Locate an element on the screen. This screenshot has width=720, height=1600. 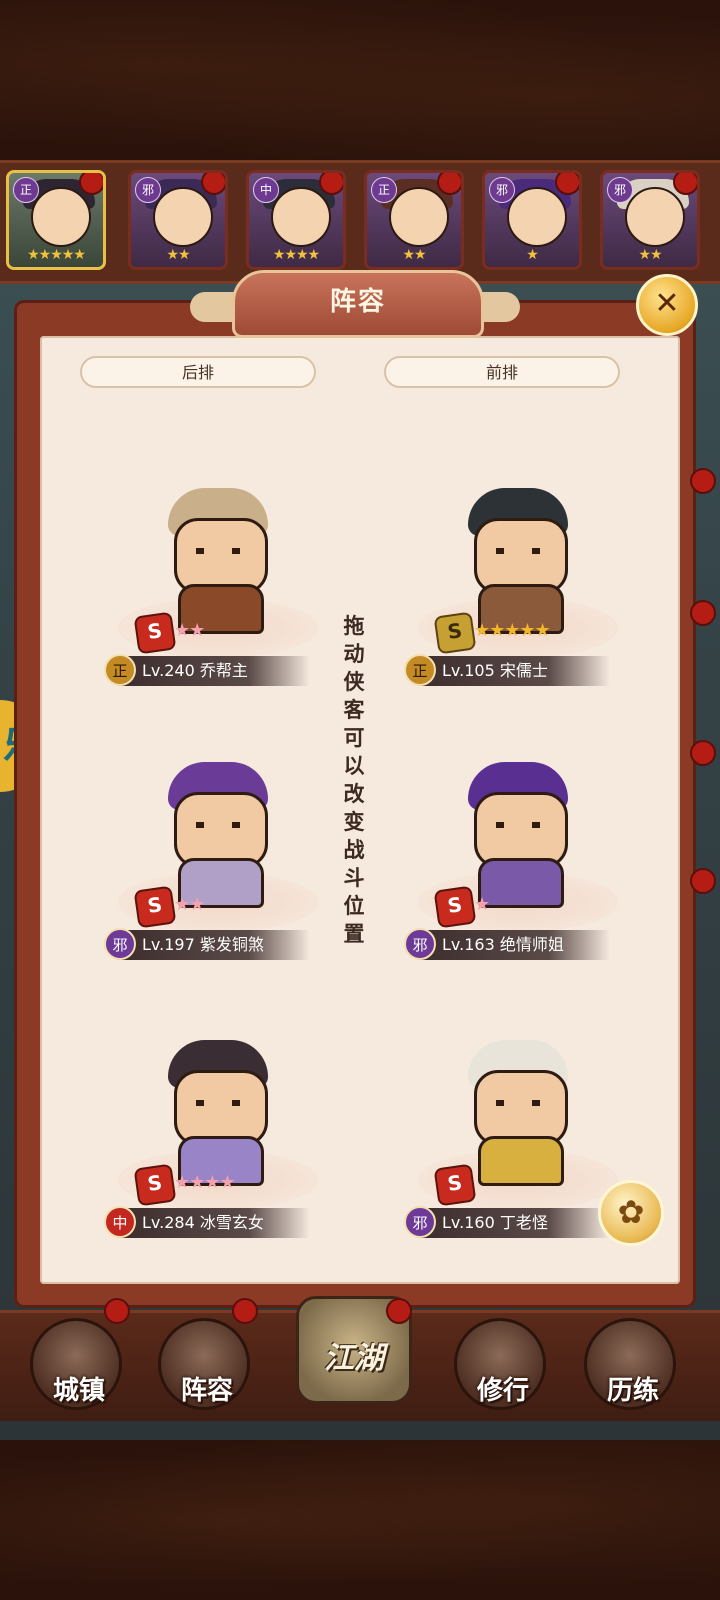
stars: ★★★★★ is located at coordinates (512, 630).